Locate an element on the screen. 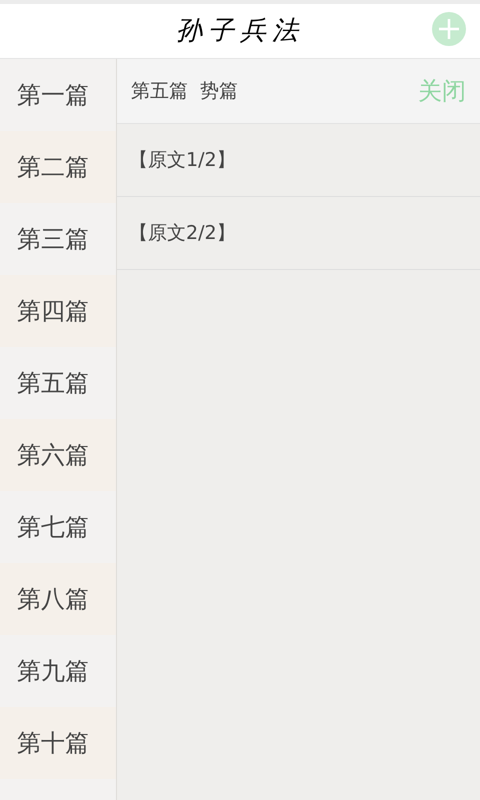 This screenshot has width=480, height=800. chapter-item: 第六篇 is located at coordinates (58, 455).